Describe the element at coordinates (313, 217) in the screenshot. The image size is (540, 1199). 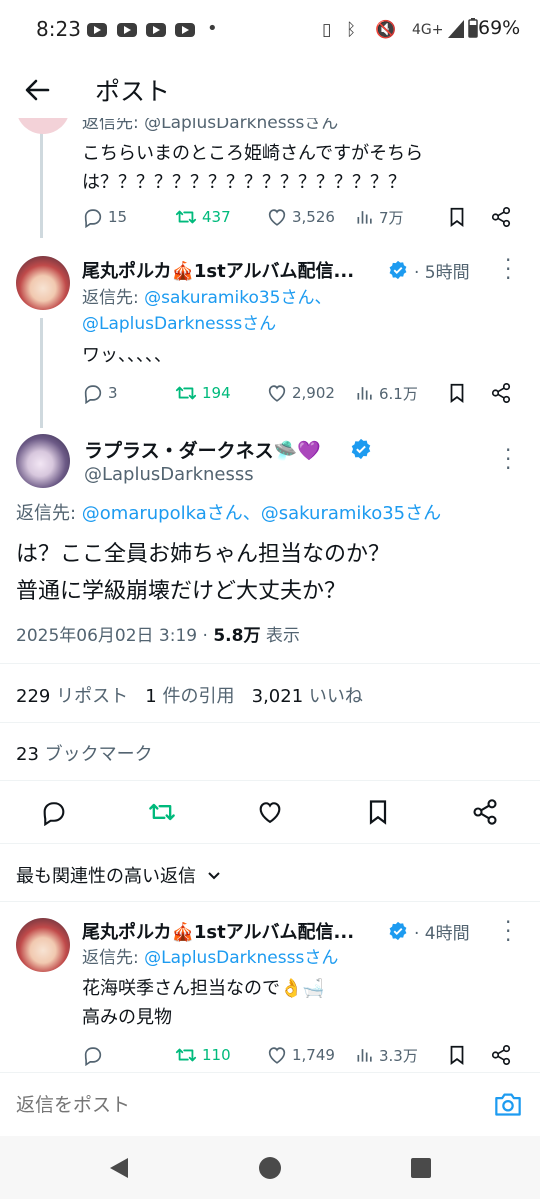
I see `like-count: 3,526` at that location.